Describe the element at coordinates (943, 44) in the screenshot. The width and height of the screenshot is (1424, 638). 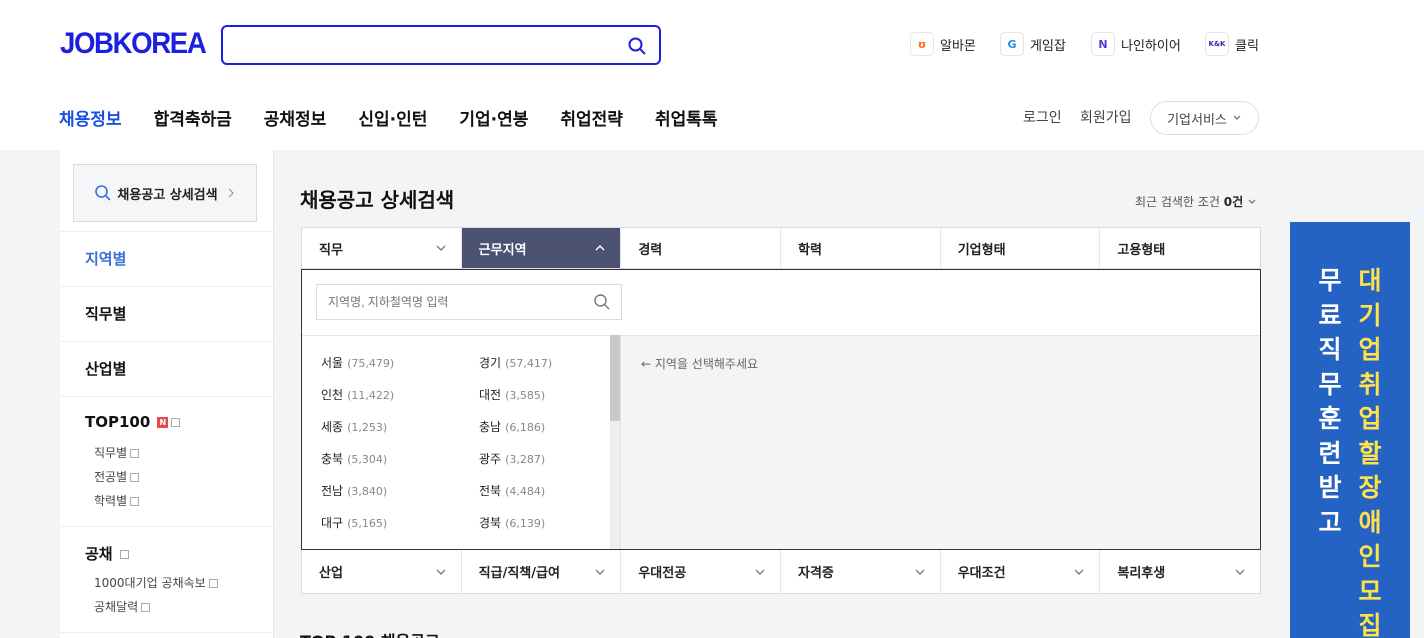
I see `family-site-0: ʊ 알바몬` at that location.